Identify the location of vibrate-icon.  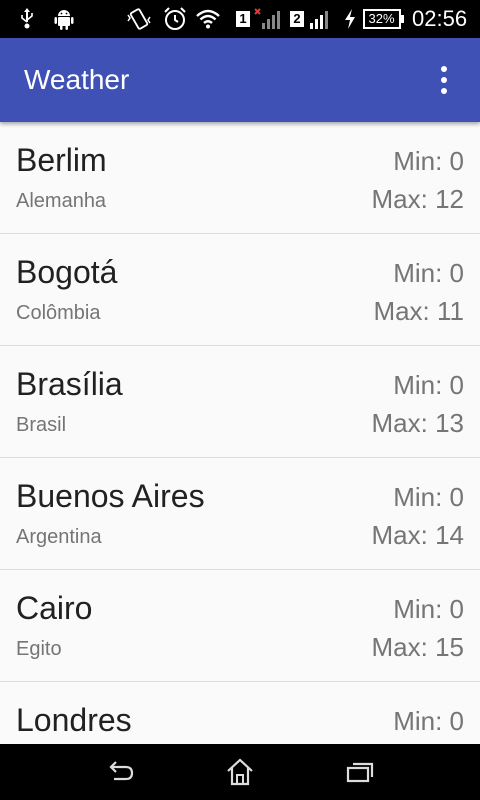
(139, 19).